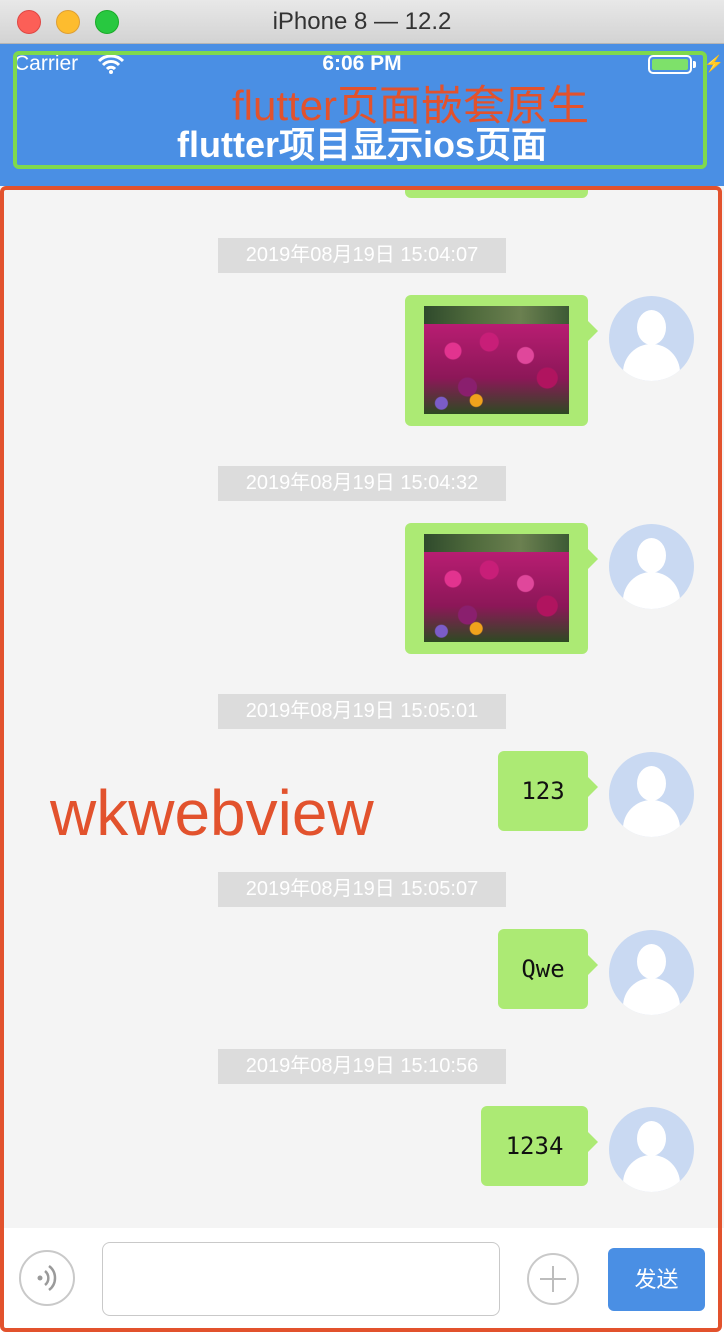 This screenshot has width=724, height=1332. What do you see at coordinates (543, 791) in the screenshot?
I see `message-text: 123` at bounding box center [543, 791].